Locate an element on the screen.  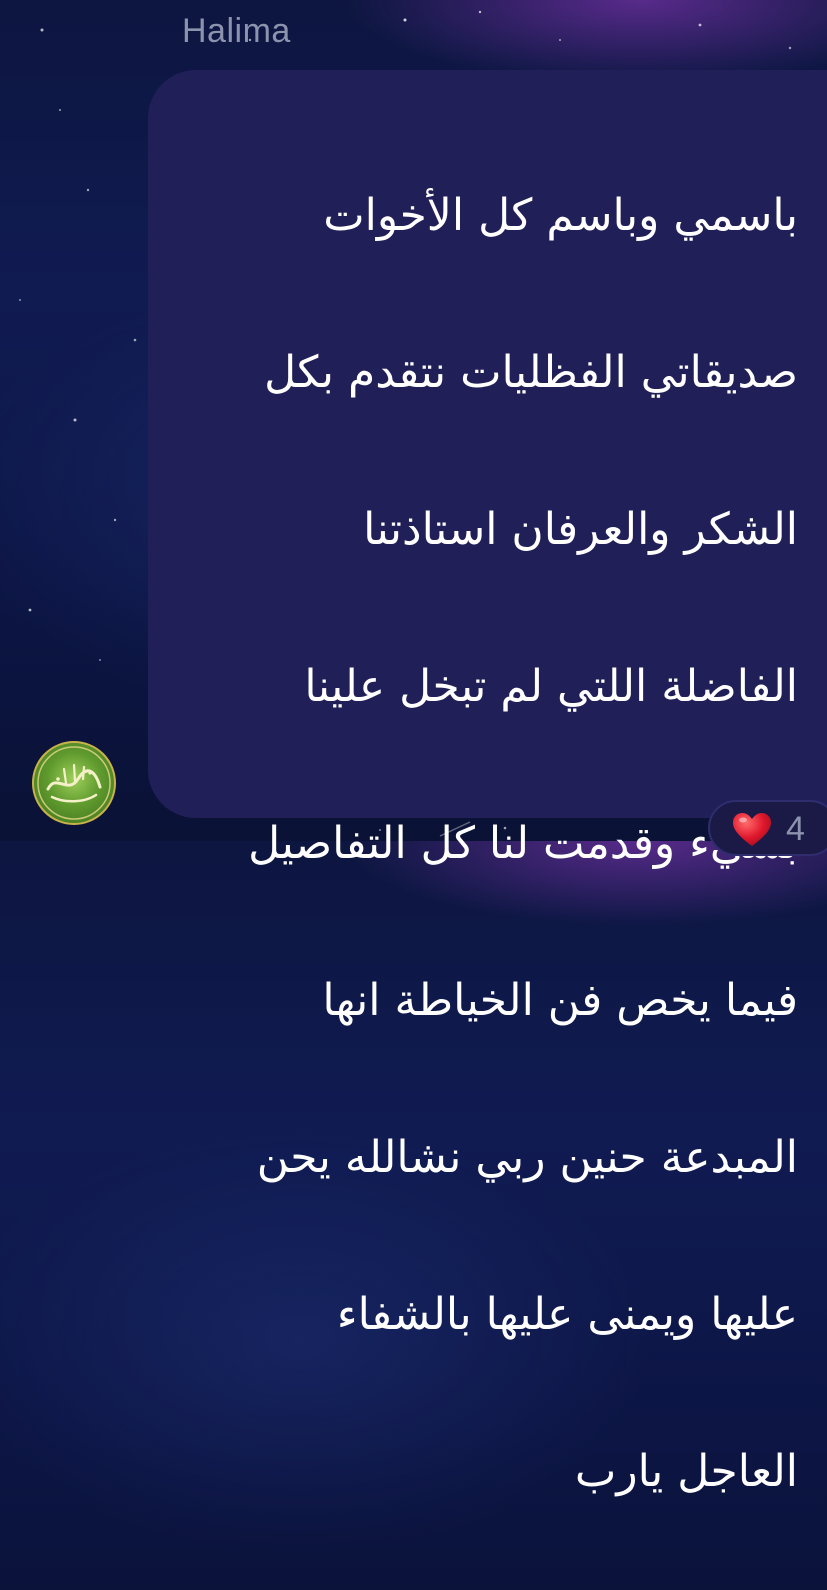
sender-name: Halima is located at coordinates (236, 31).